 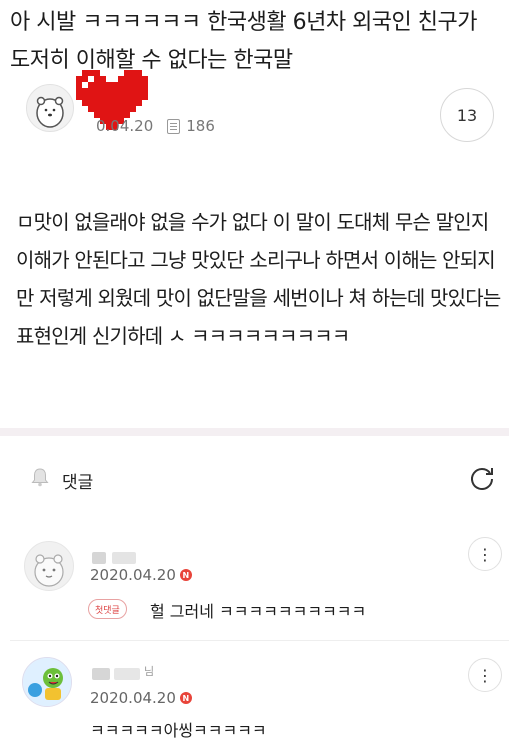 What do you see at coordinates (125, 126) in the screenshot?
I see `post-date: 0.04.20` at bounding box center [125, 126].